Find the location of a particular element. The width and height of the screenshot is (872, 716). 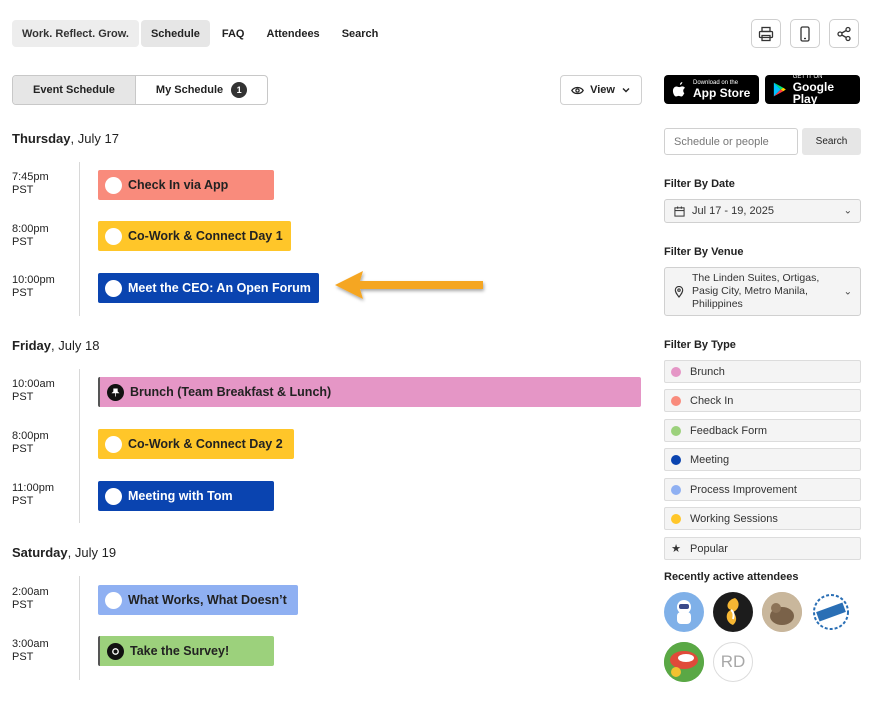

share-button is located at coordinates (844, 33).